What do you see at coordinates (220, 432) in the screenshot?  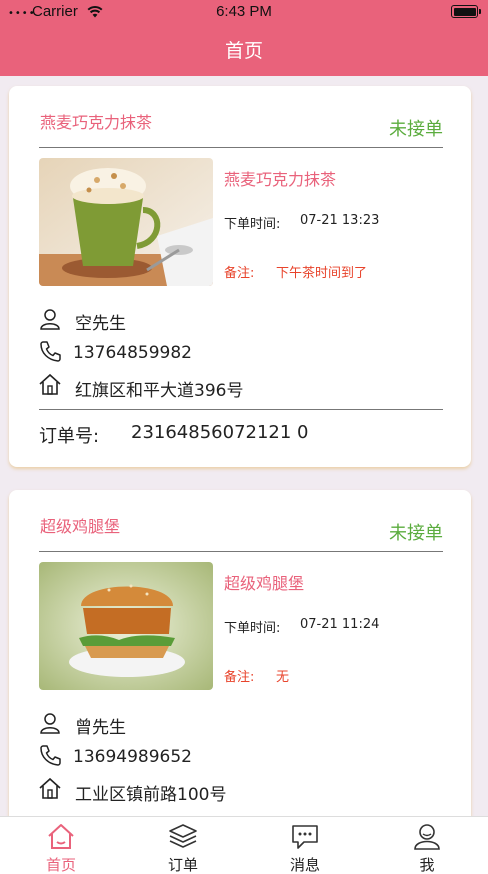 I see `order-number: 23164856072121 0` at bounding box center [220, 432].